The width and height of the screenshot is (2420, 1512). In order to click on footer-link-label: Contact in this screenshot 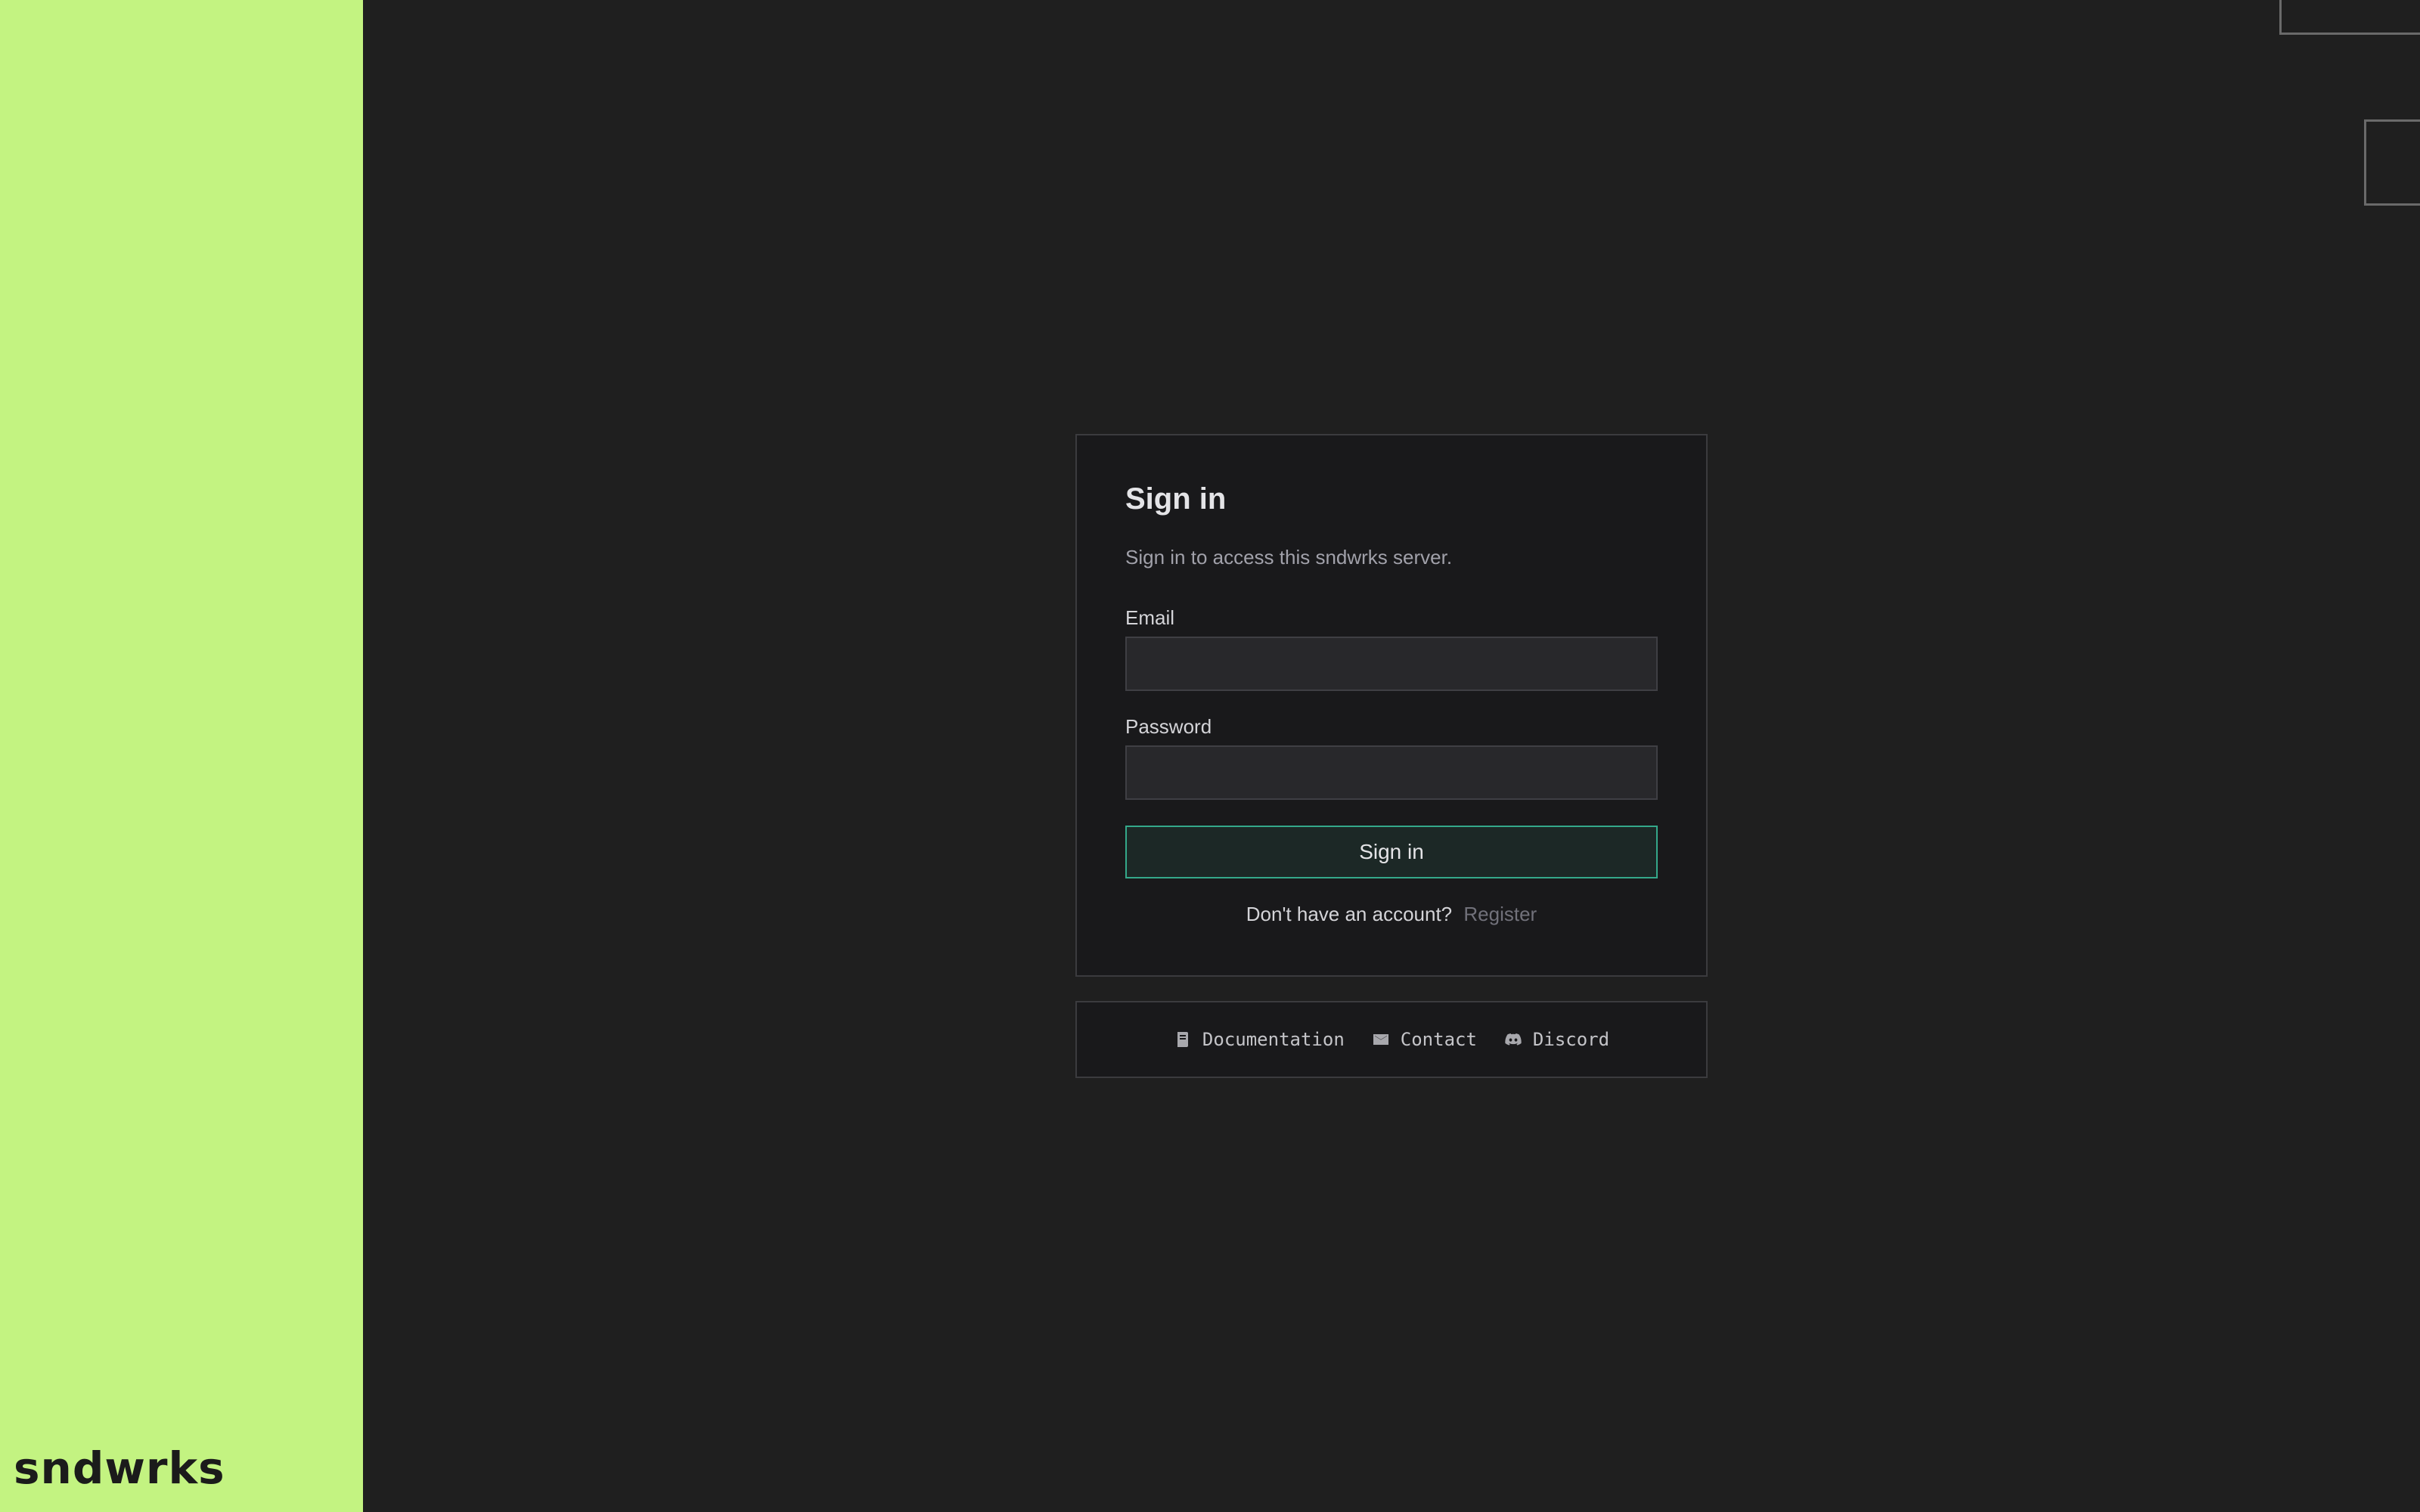, I will do `click(1438, 1039)`.